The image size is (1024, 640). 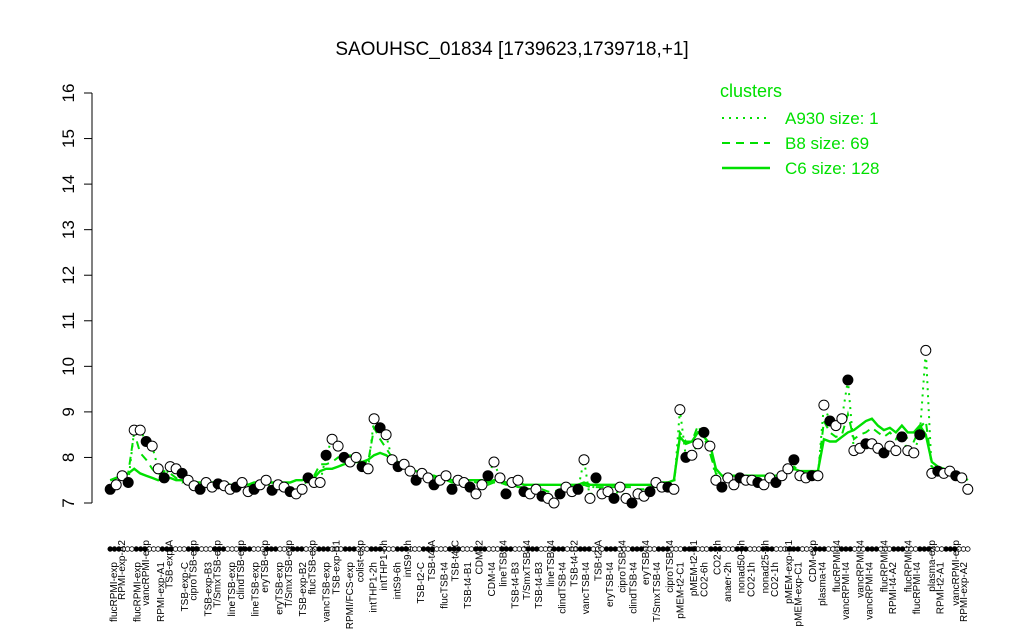 What do you see at coordinates (68, 93) in the screenshot?
I see `y-tick-label: 16` at bounding box center [68, 93].